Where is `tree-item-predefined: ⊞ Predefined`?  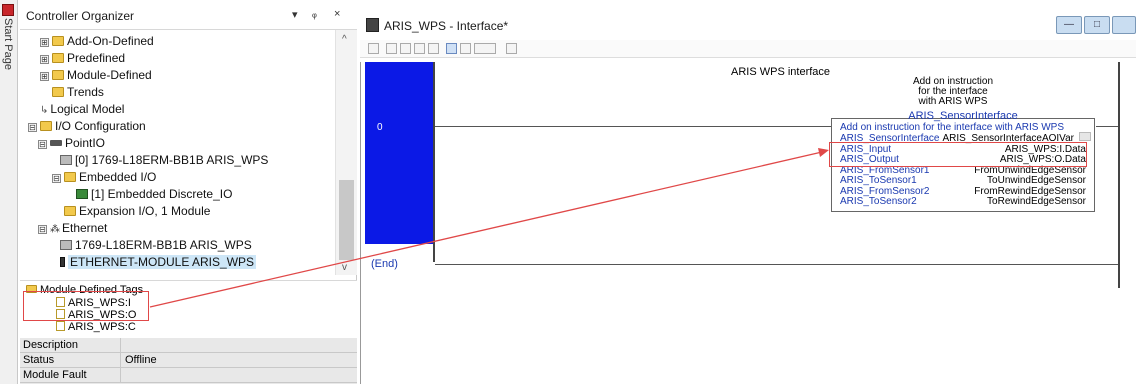
tree-item-predefined: ⊞ Predefined is located at coordinates (82, 58).